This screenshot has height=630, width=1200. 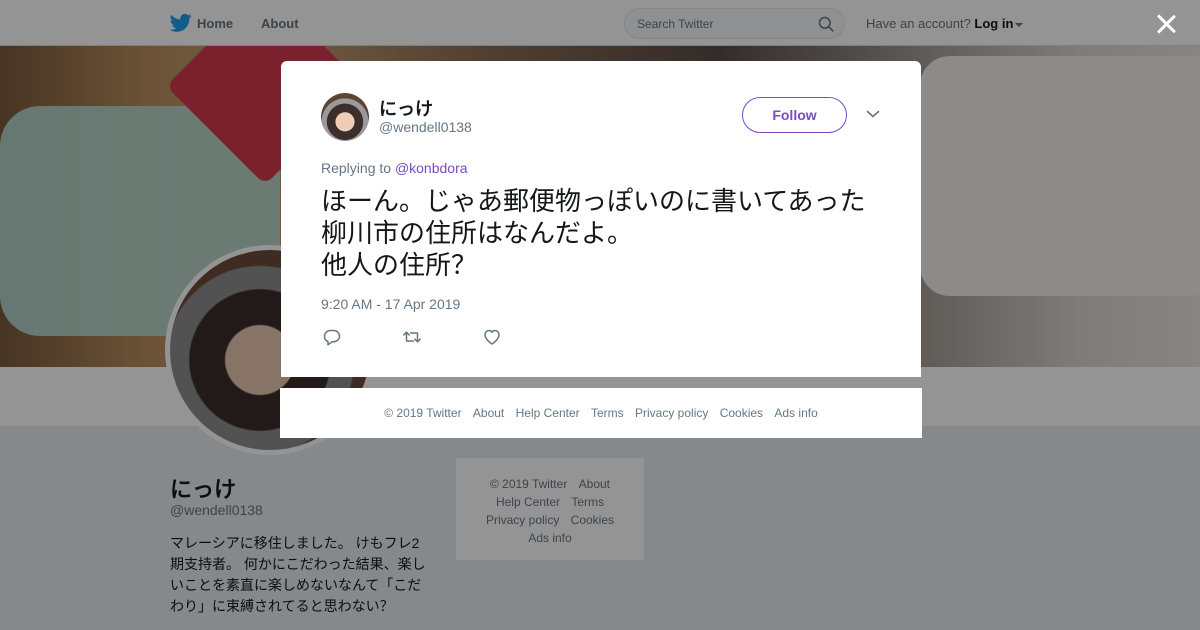 What do you see at coordinates (488, 413) in the screenshot?
I see `footer-about-link: About` at bounding box center [488, 413].